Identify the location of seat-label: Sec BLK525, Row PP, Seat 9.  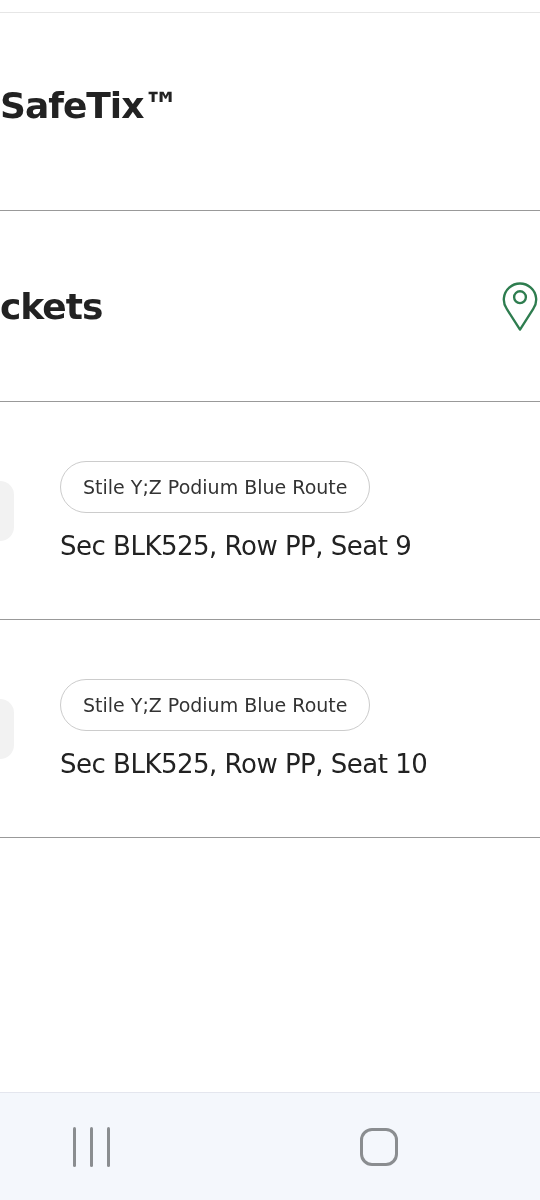
(236, 545).